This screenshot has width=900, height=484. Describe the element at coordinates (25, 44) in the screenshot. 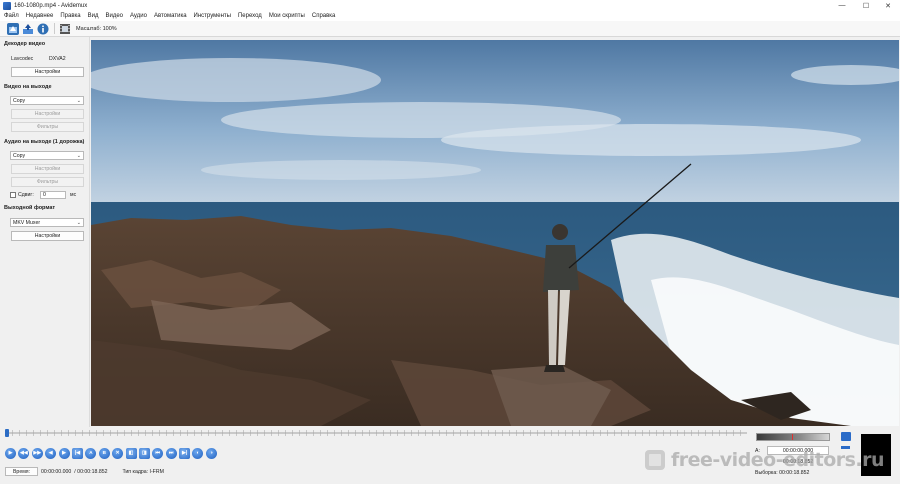

I see `decoder-section-title: Декодер видео` at that location.